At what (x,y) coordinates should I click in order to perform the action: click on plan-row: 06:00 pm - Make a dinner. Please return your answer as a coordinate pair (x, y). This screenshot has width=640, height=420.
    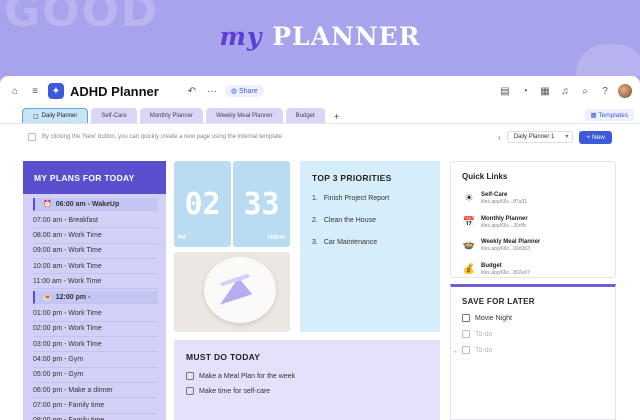
    Looking at the image, I should click on (95, 391).